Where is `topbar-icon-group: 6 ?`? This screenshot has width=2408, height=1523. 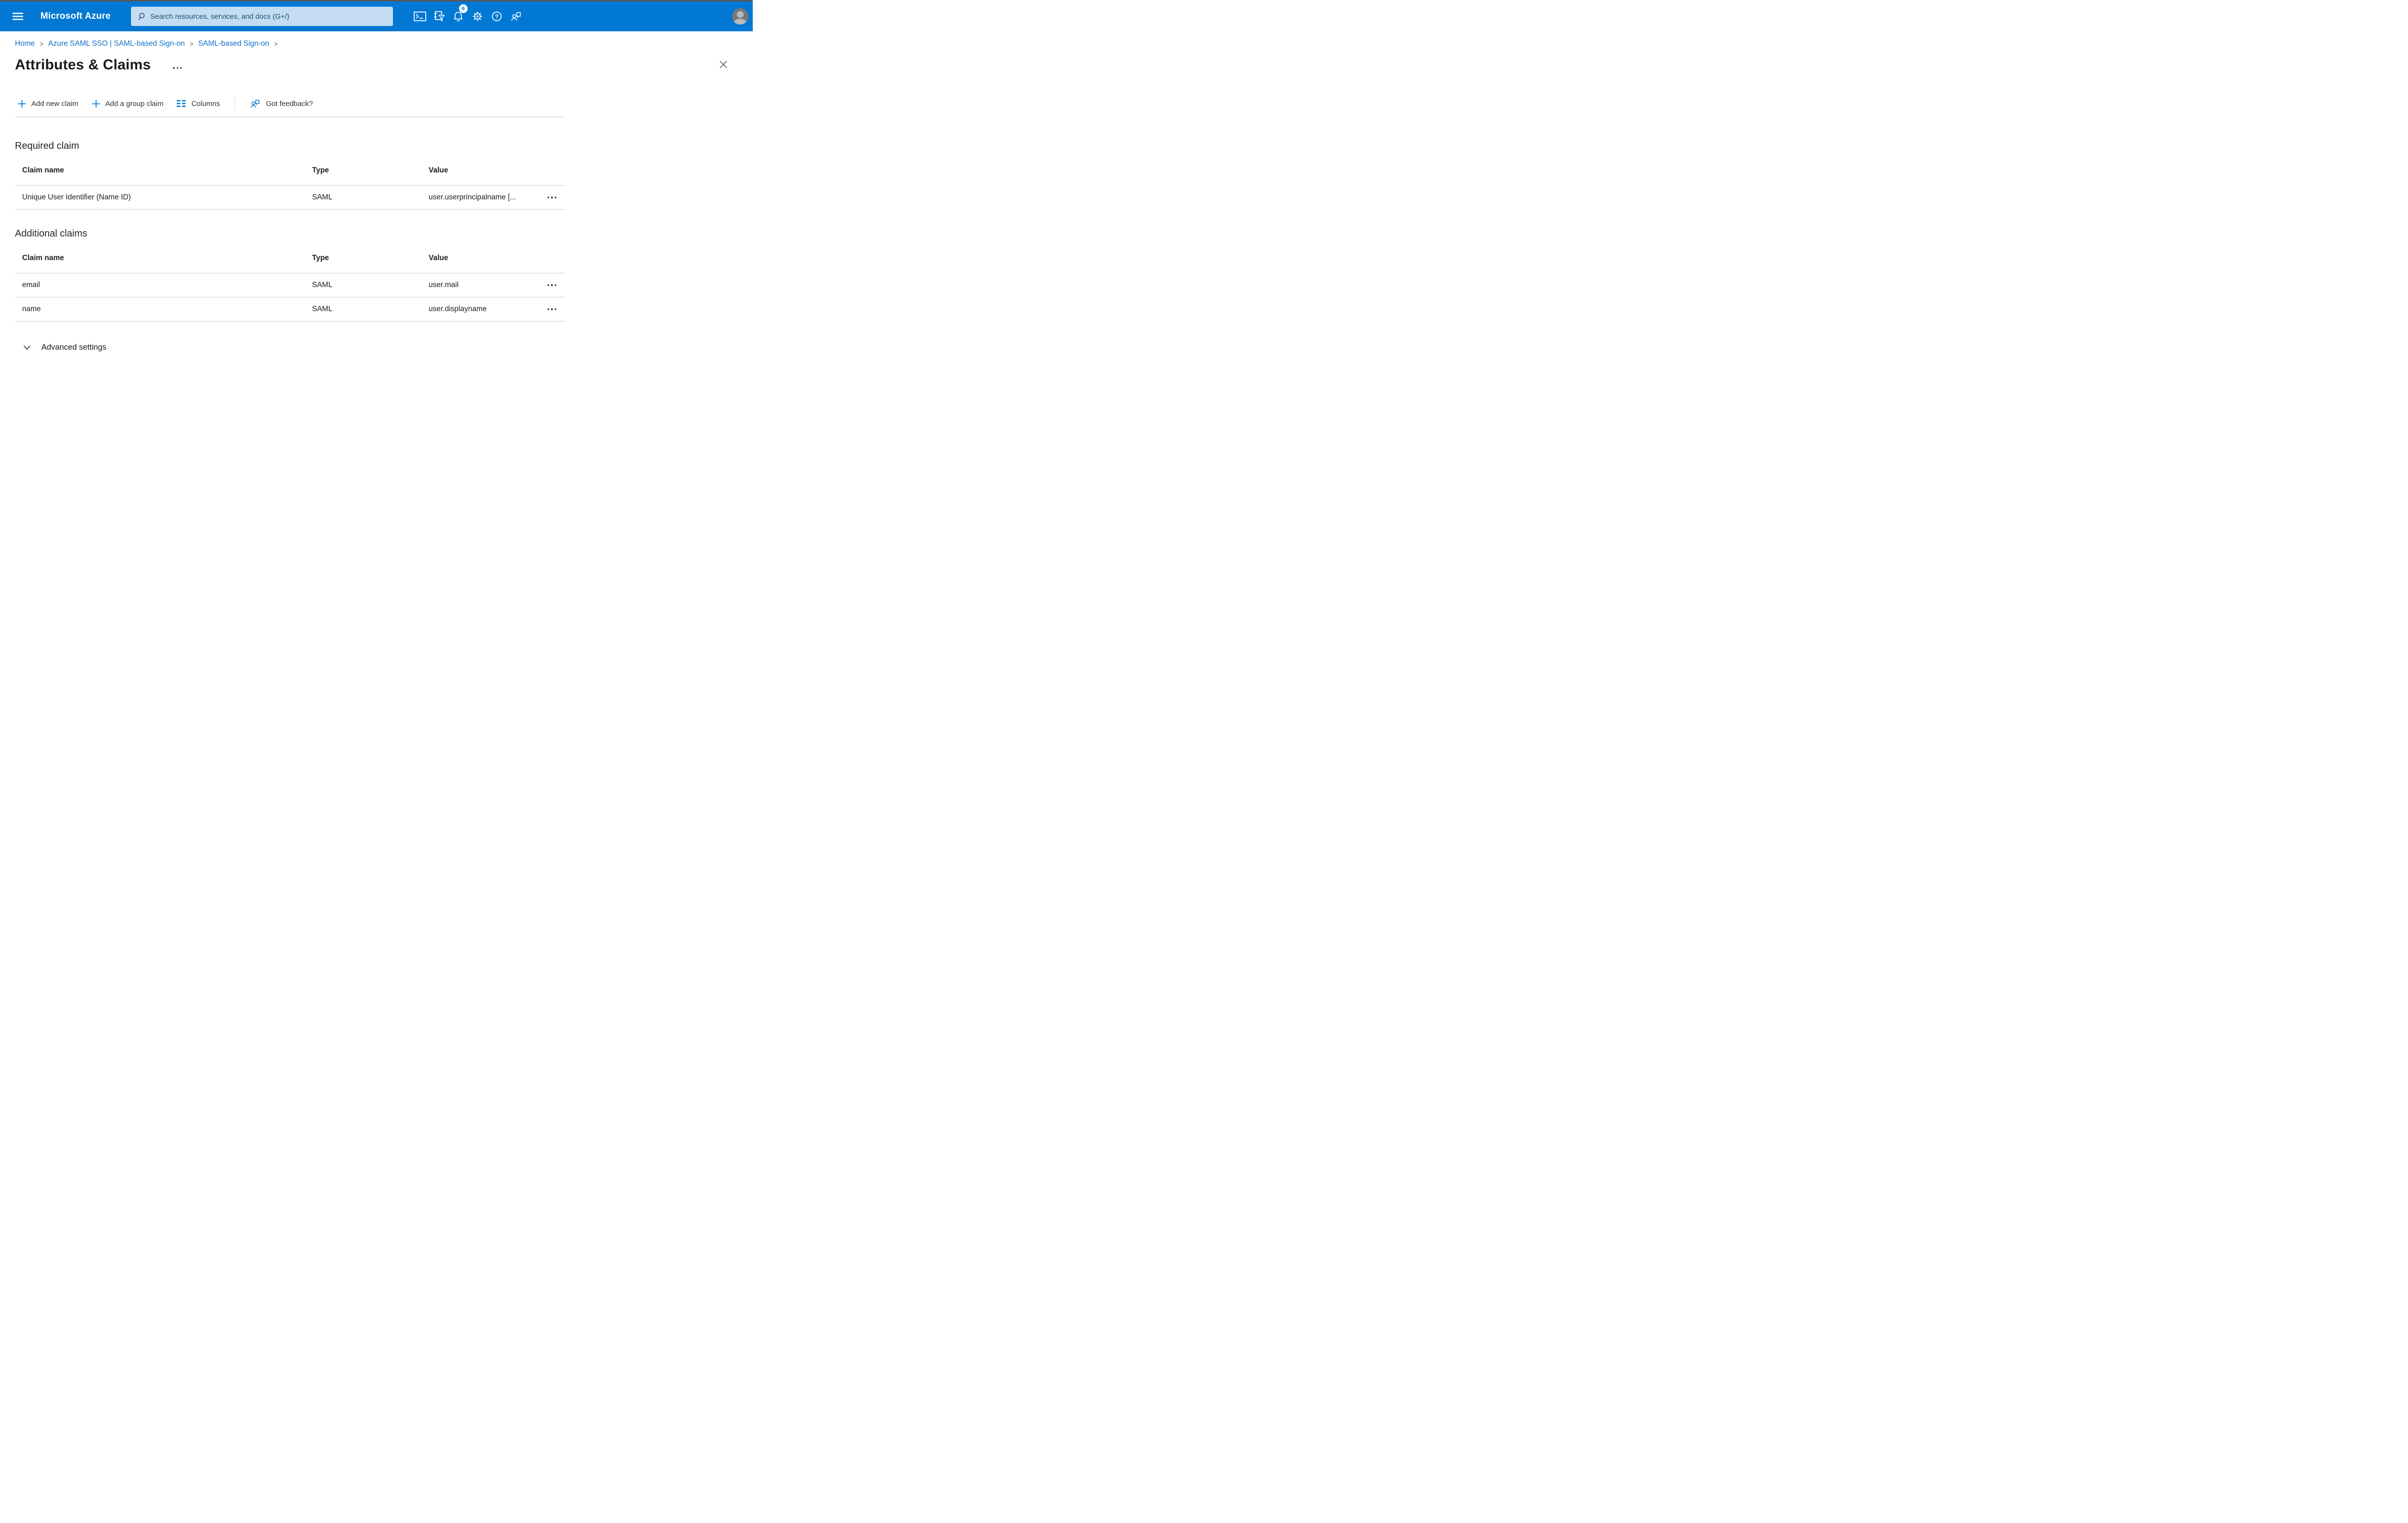
topbar-icon-group: 6 ? is located at coordinates (468, 15).